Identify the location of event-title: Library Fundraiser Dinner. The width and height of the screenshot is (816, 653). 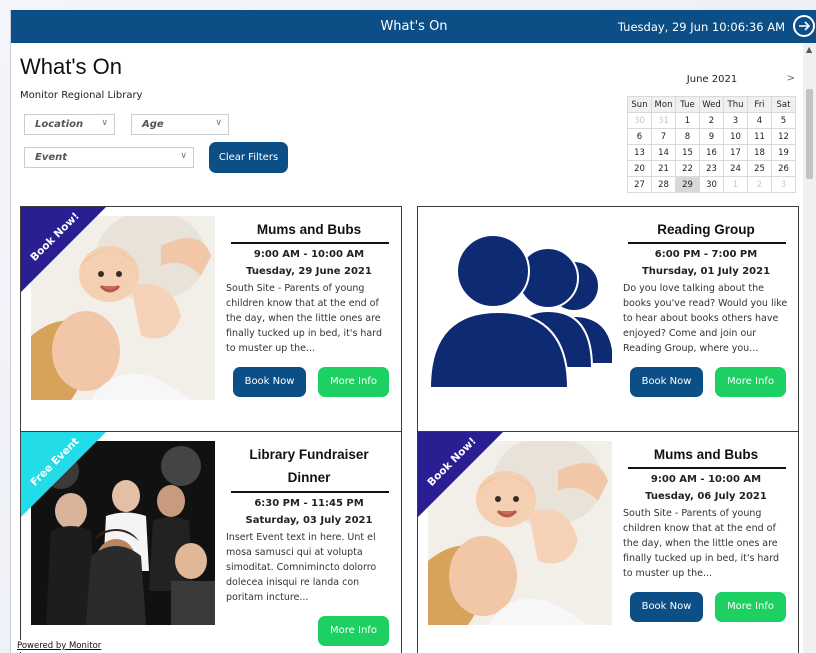
(309, 466).